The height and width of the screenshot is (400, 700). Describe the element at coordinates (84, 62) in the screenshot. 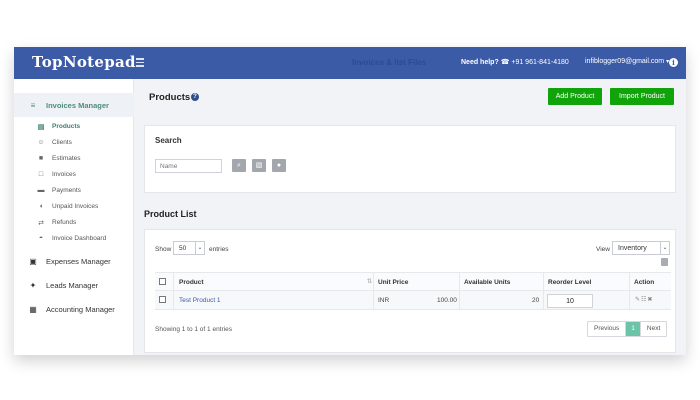

I see `app-logo: TopNotepad` at that location.